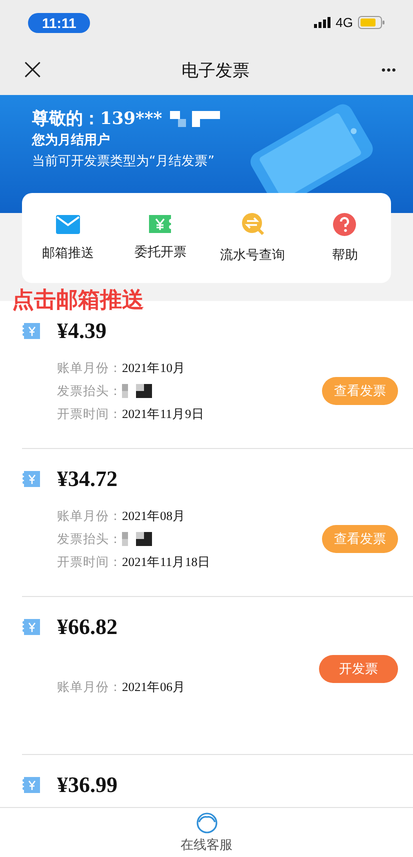 The width and height of the screenshot is (413, 857). I want to click on field-value: 2021年10月, so click(154, 368).